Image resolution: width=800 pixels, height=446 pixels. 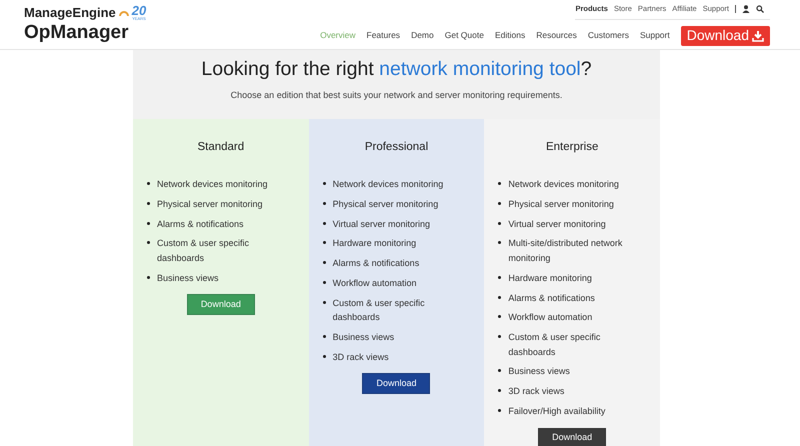 What do you see at coordinates (77, 33) in the screenshot?
I see `product-name: OpManager` at bounding box center [77, 33].